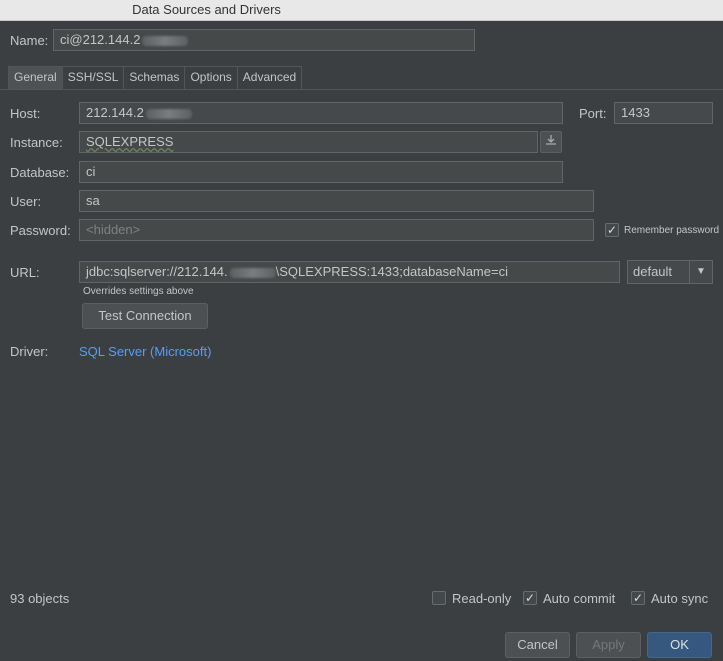 The width and height of the screenshot is (723, 661). Describe the element at coordinates (269, 77) in the screenshot. I see `tab-advanced: Advanced` at that location.